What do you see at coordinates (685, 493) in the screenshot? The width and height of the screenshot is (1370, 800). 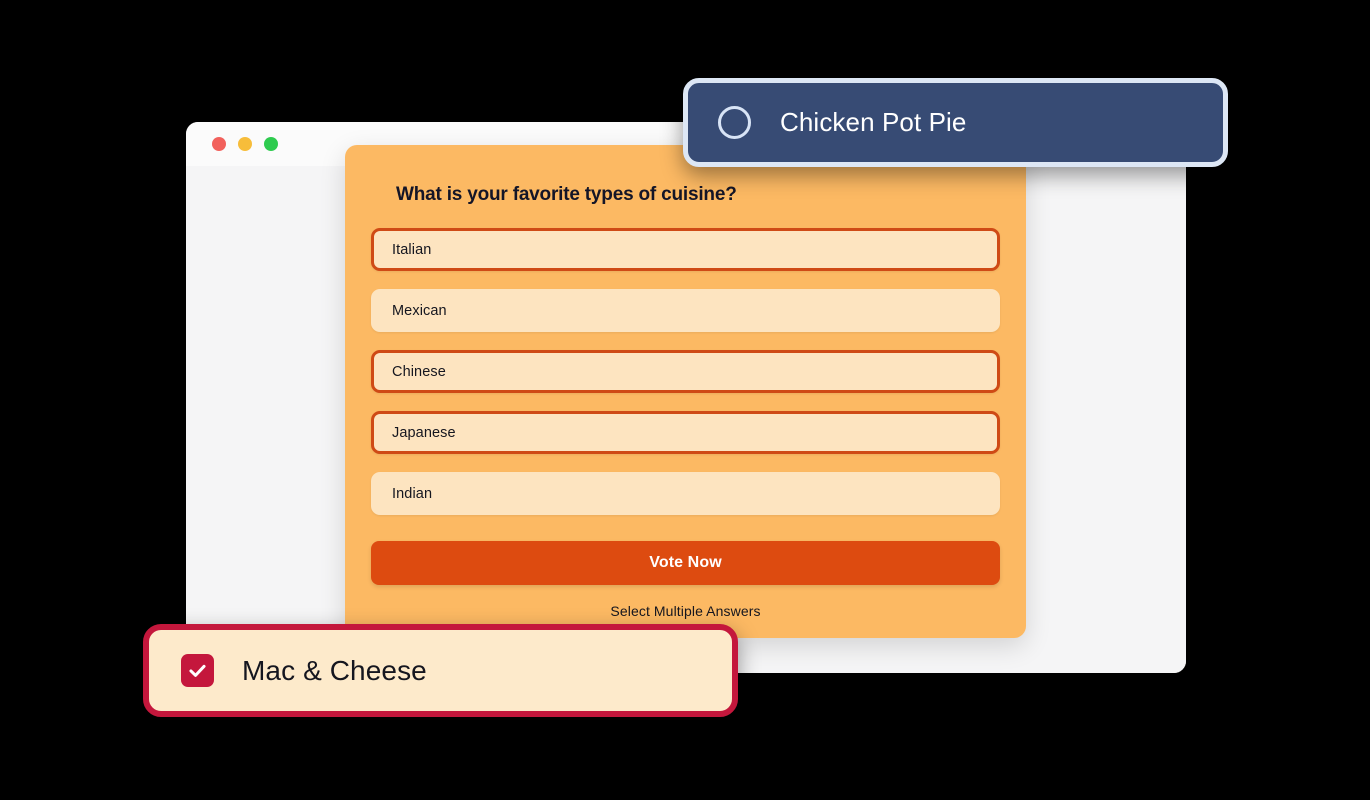 I see `poll-option-indian: Indian` at bounding box center [685, 493].